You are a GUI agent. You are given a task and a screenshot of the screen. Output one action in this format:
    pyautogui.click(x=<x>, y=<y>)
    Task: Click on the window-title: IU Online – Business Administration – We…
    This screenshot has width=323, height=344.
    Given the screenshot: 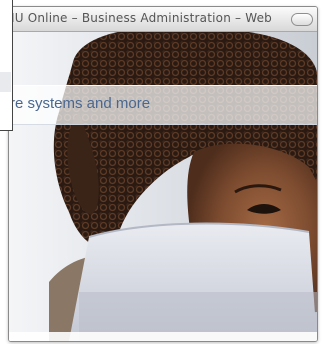 What is the action you would take?
    pyautogui.click(x=142, y=18)
    